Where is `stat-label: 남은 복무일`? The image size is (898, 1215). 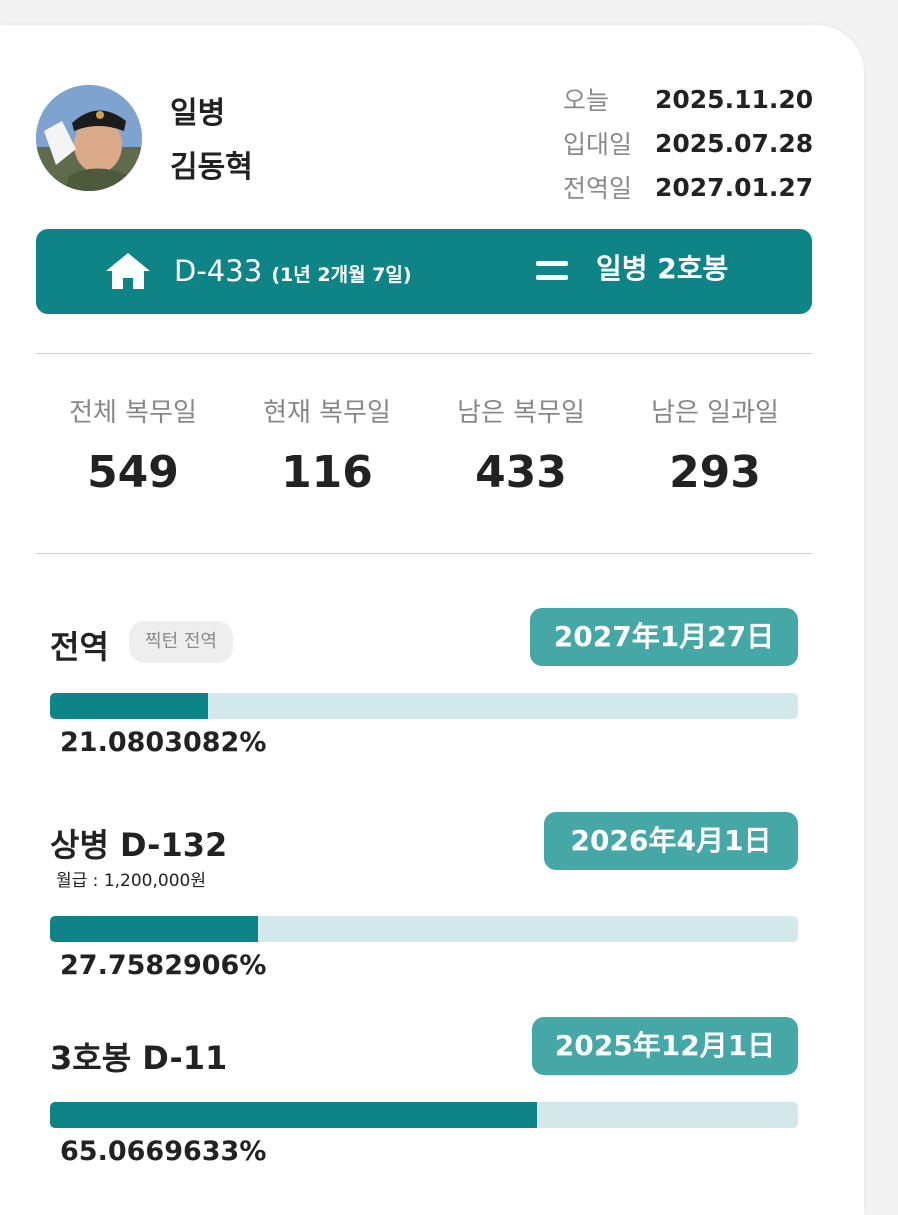
stat-label: 남은 복무일 is located at coordinates (521, 413).